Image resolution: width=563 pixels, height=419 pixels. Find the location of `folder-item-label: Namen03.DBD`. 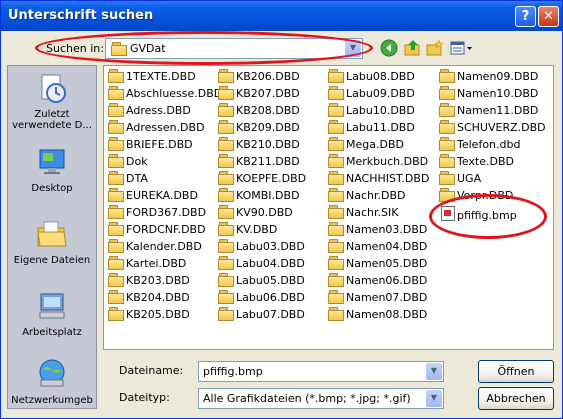

folder-item-label: Namen03.DBD is located at coordinates (387, 229).